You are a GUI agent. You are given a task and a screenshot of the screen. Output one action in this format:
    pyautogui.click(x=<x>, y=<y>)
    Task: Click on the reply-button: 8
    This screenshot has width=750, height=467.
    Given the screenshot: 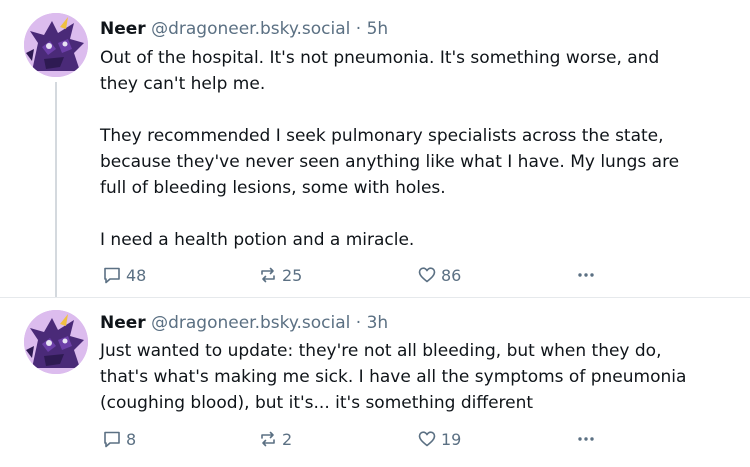 What is the action you would take?
    pyautogui.click(x=119, y=439)
    